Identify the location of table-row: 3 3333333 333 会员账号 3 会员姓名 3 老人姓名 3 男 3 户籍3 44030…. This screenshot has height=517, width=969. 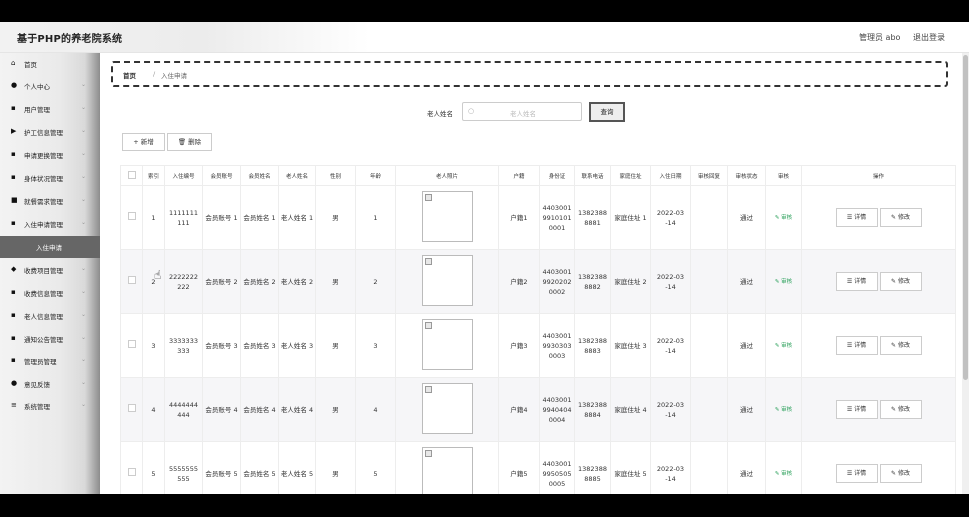
(538, 345).